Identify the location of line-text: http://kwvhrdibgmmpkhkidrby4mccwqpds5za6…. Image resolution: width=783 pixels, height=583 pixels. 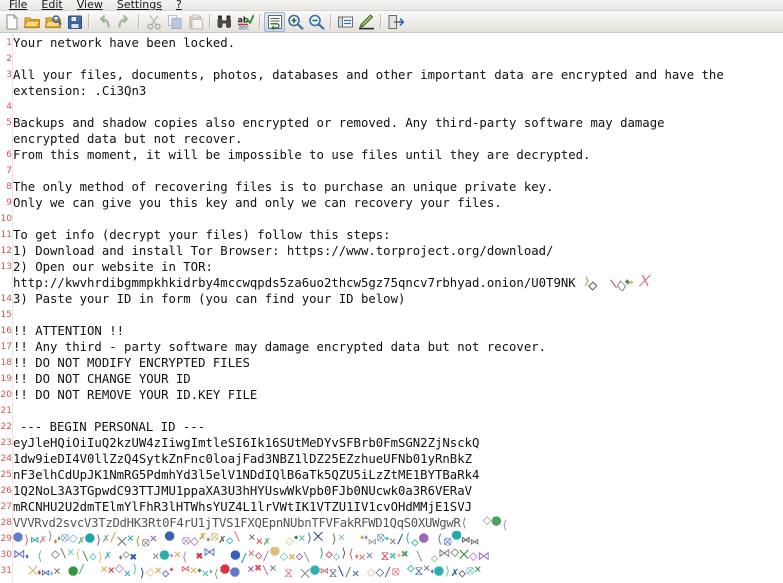
(397, 283).